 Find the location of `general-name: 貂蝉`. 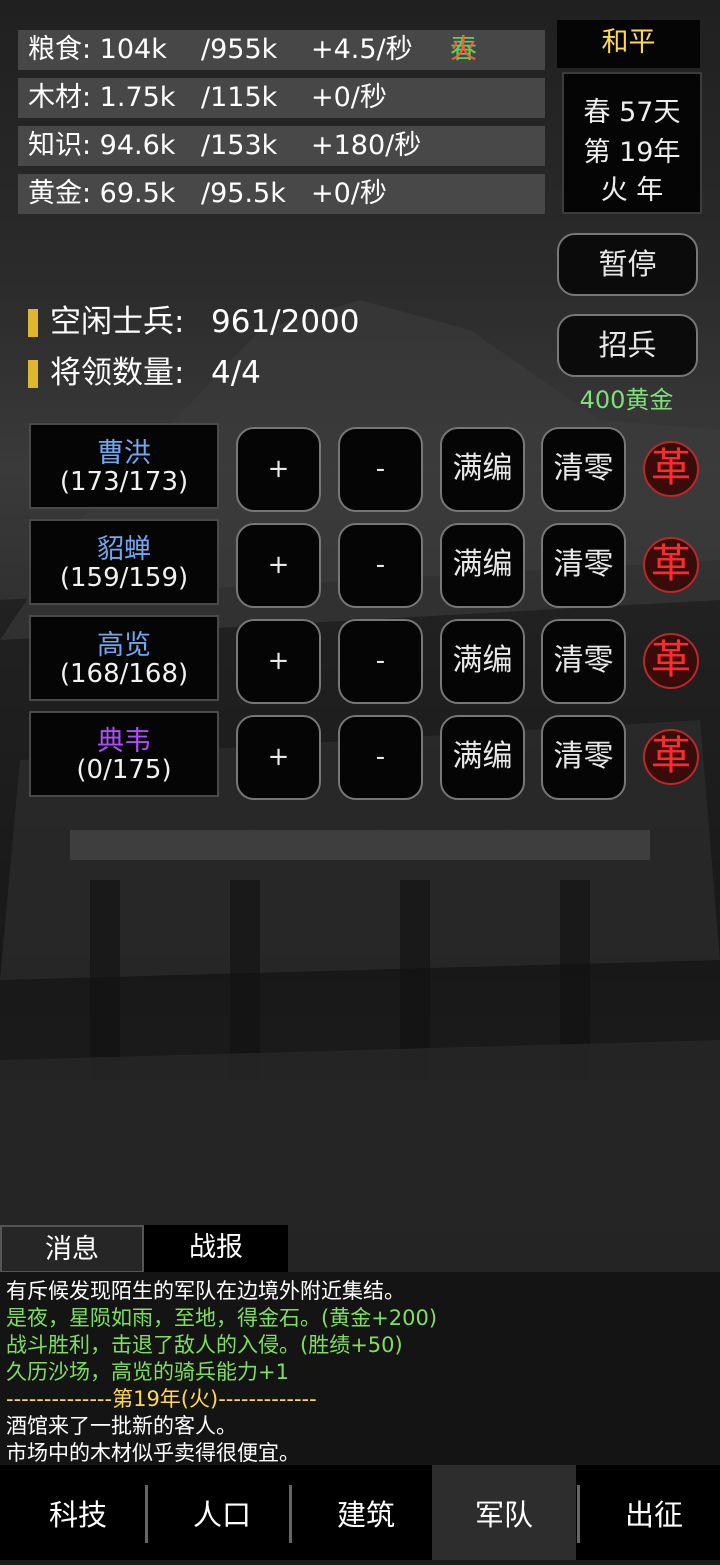

general-name: 貂蝉 is located at coordinates (124, 549).